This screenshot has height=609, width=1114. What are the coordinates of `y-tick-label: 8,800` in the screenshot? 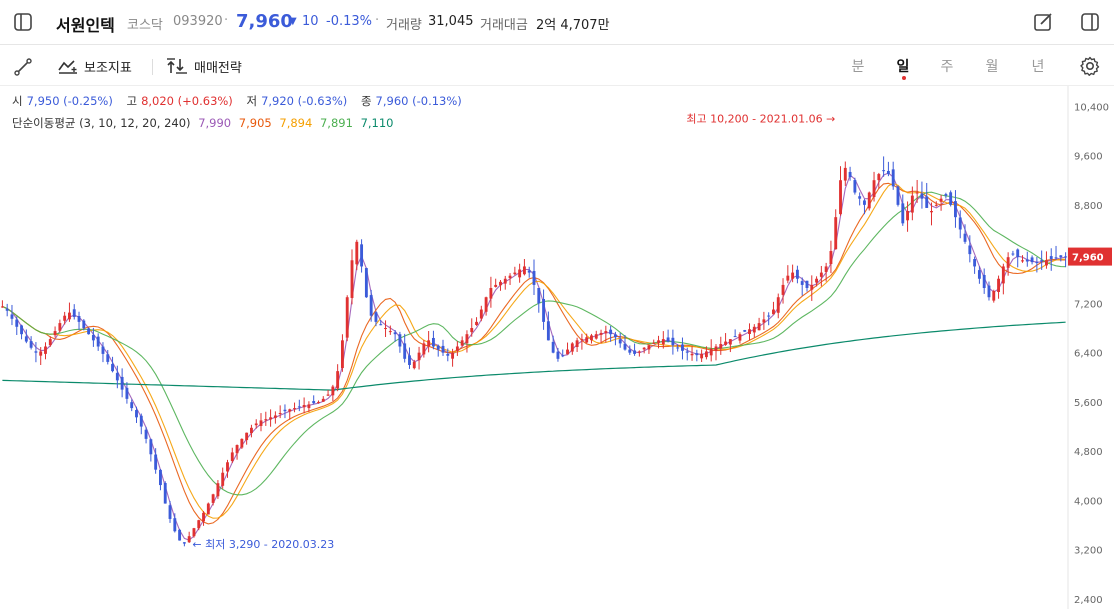 It's located at (1088, 206).